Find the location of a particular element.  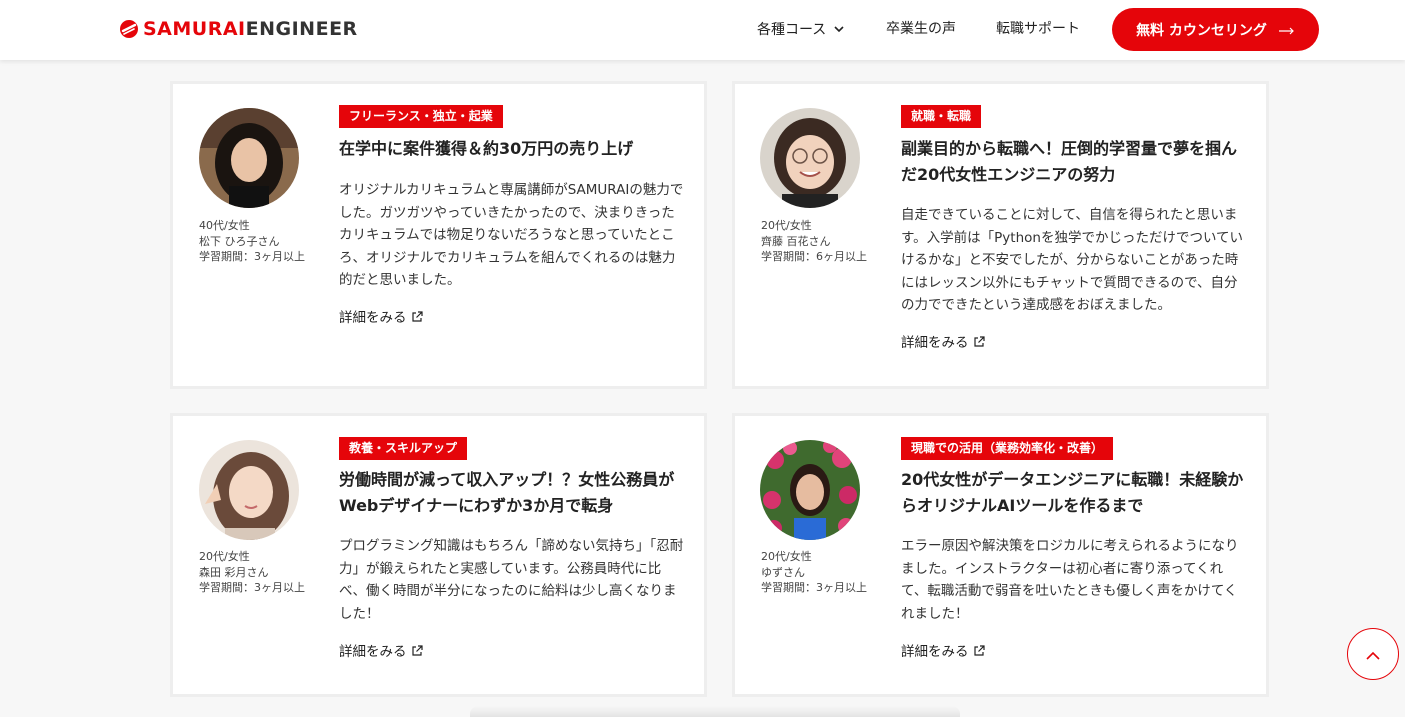

student-meta: 40代/女性 松下 ひろ子さん 学習期間：3ヶ月以上 is located at coordinates (252, 241).